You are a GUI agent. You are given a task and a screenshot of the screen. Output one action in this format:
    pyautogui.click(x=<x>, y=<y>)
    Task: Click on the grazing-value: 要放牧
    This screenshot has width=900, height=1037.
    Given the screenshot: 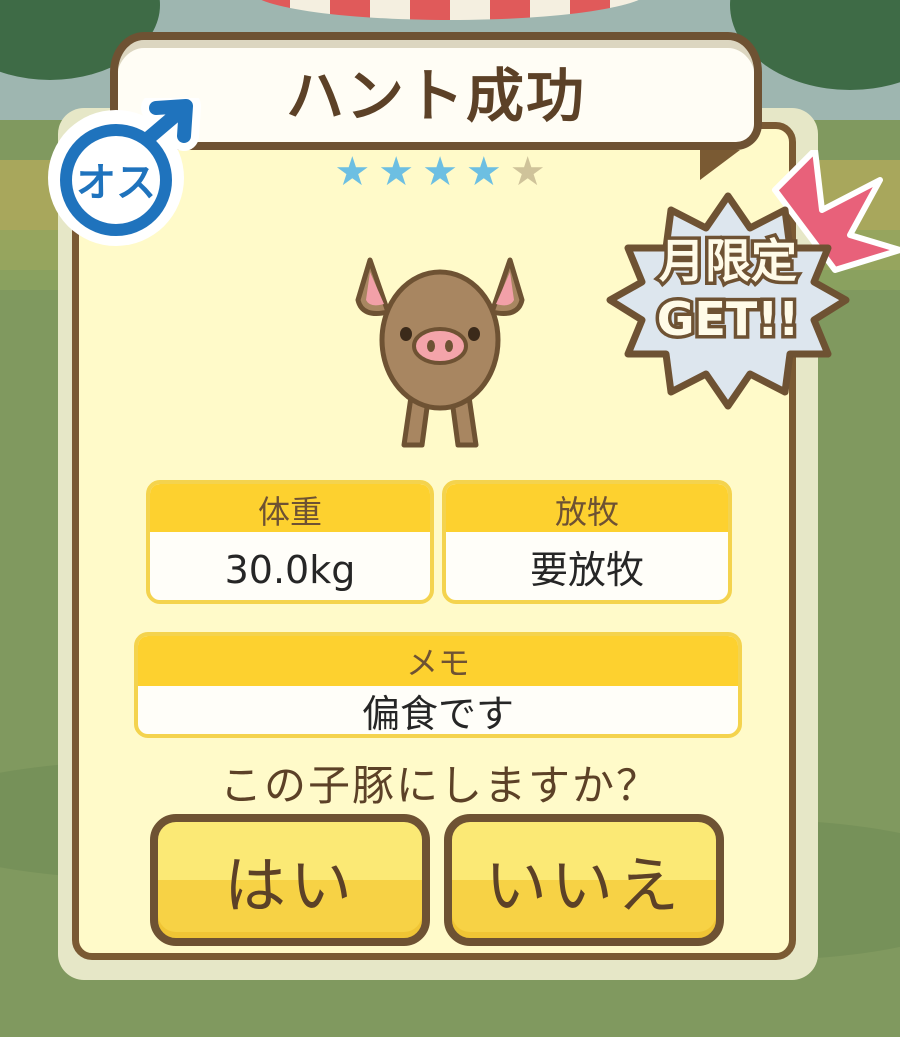 What is the action you would take?
    pyautogui.click(x=586, y=570)
    